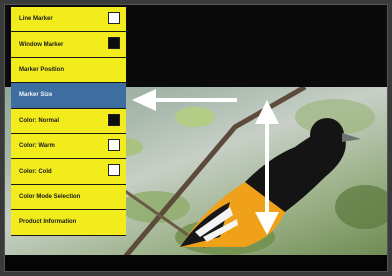  Describe the element at coordinates (184, 100) in the screenshot. I see `left-arrow-icon` at that location.